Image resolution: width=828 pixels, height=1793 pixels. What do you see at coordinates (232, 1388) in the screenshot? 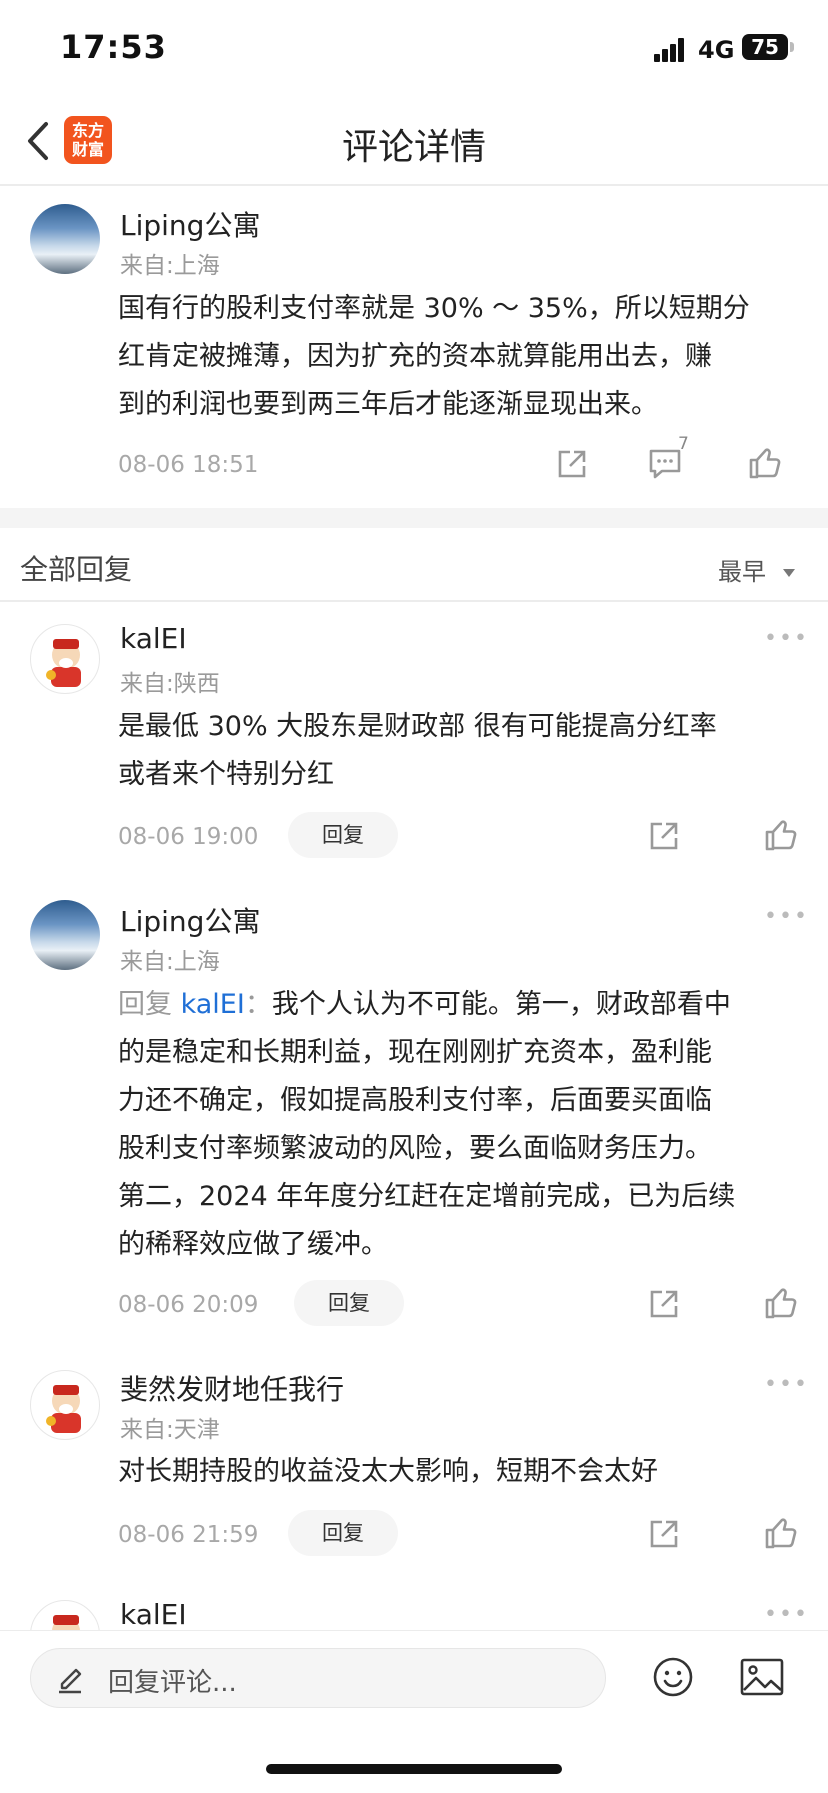
I see `username: 斐然发财地任我行` at bounding box center [232, 1388].